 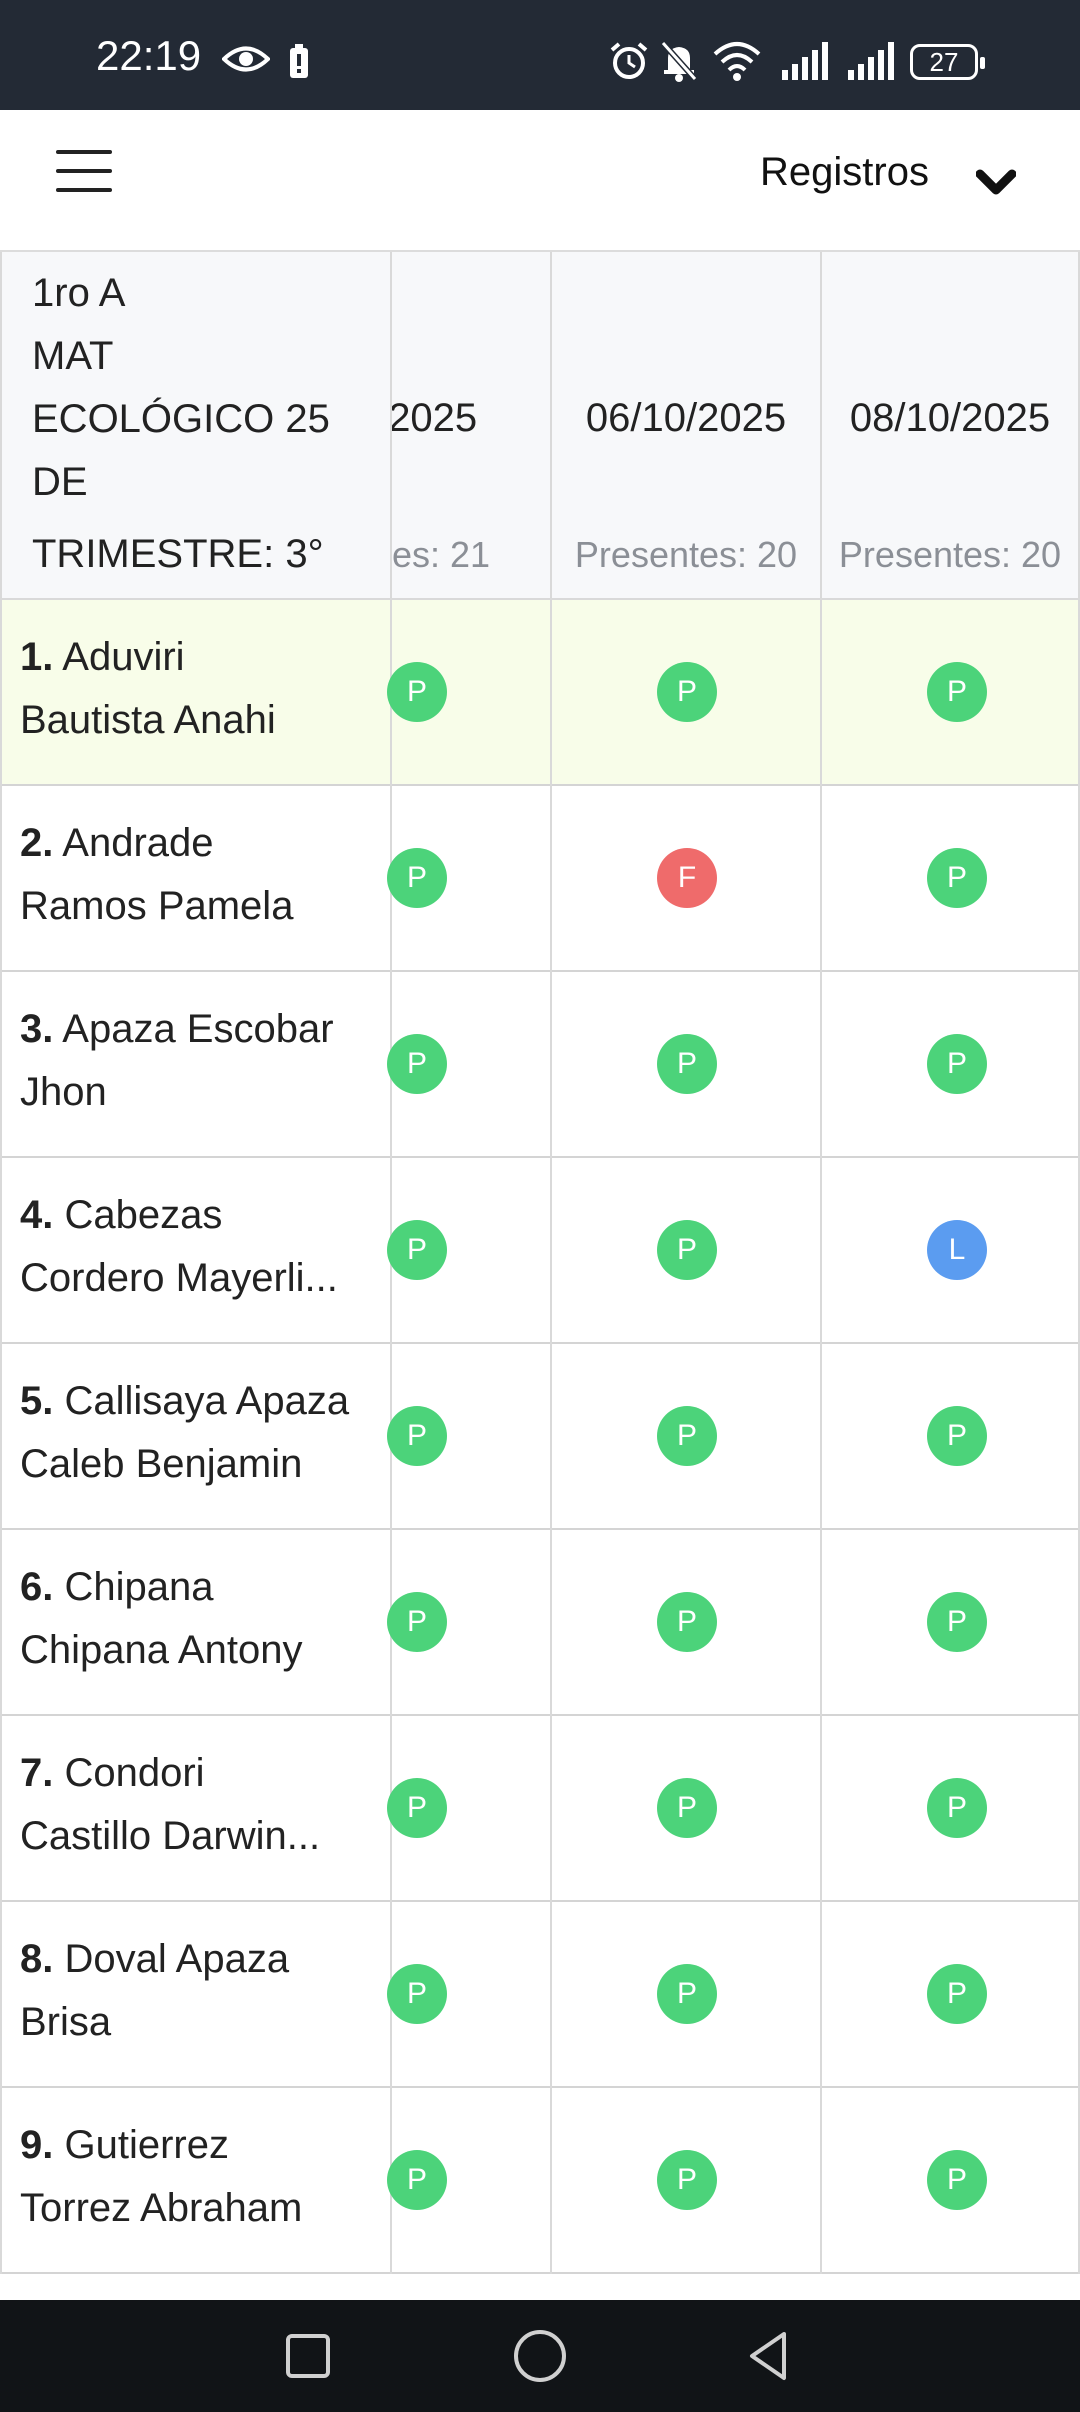 I want to click on chevron-down-icon, so click(x=996, y=183).